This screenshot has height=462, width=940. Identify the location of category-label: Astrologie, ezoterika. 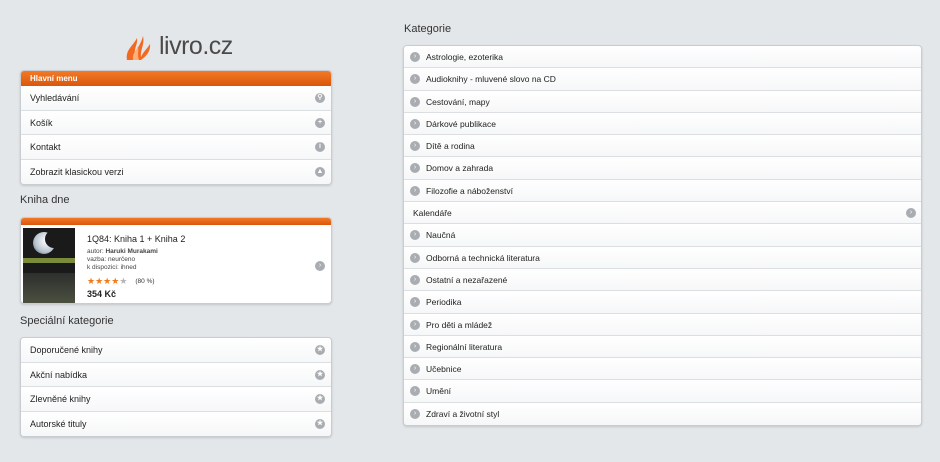
(465, 57).